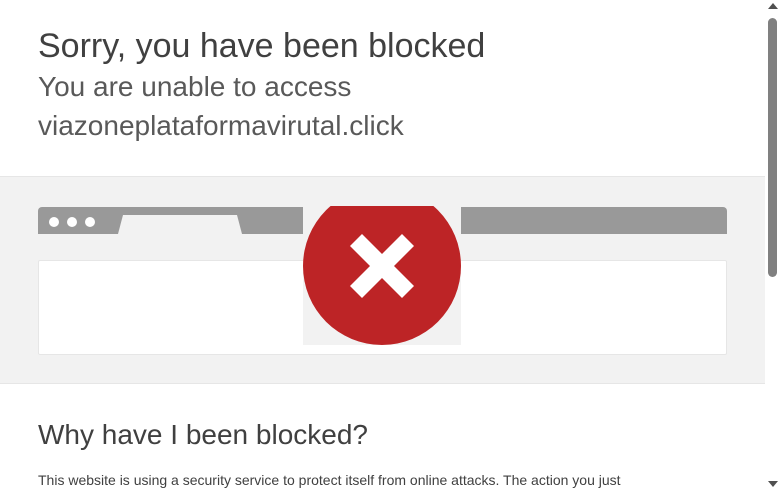  What do you see at coordinates (195, 86) in the screenshot?
I see `subtitle-unable: You are unable to access` at bounding box center [195, 86].